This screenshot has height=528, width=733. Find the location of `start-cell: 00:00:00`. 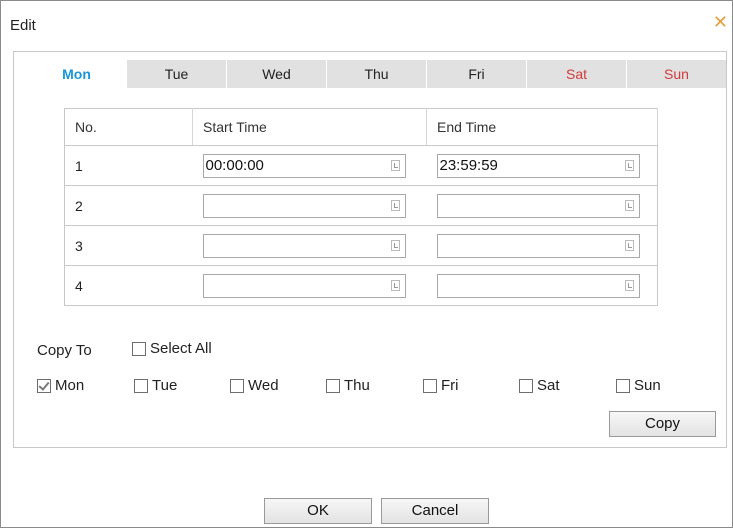

start-cell: 00:00:00 is located at coordinates (309, 165).